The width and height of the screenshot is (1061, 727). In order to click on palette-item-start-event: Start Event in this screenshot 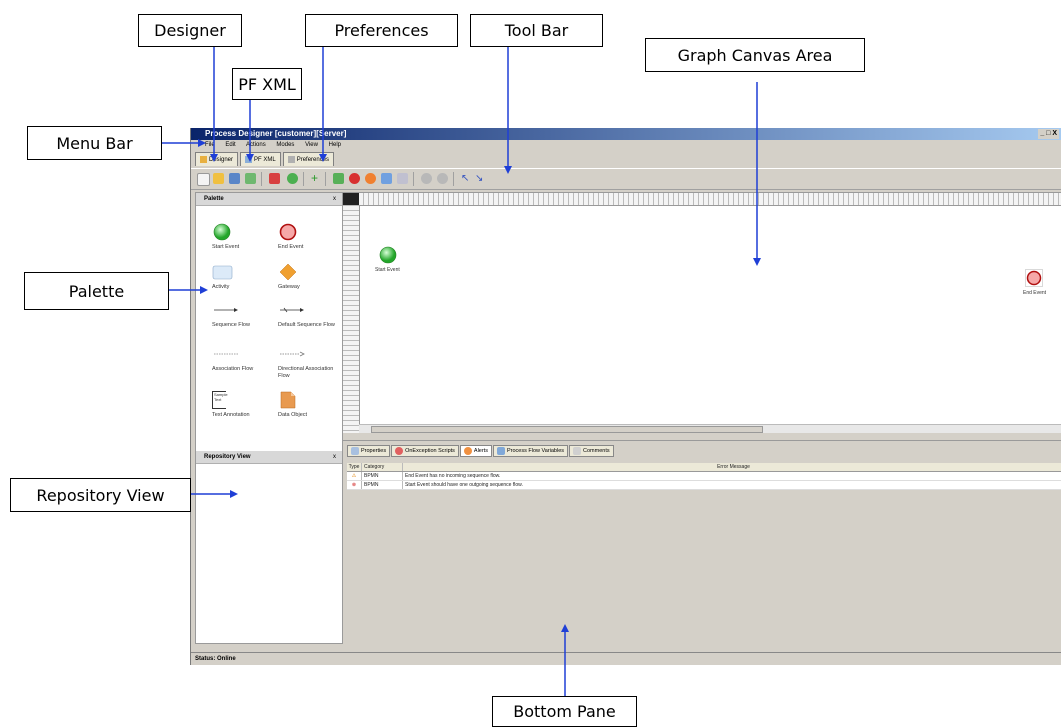, I will do `click(242, 237)`.